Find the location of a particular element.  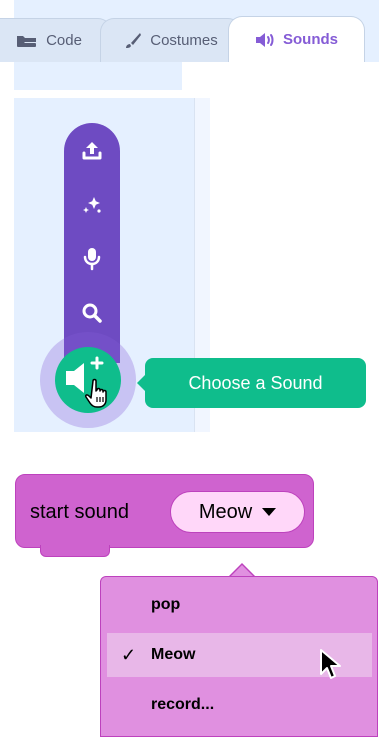

tab-sounds: Sounds is located at coordinates (296, 39).